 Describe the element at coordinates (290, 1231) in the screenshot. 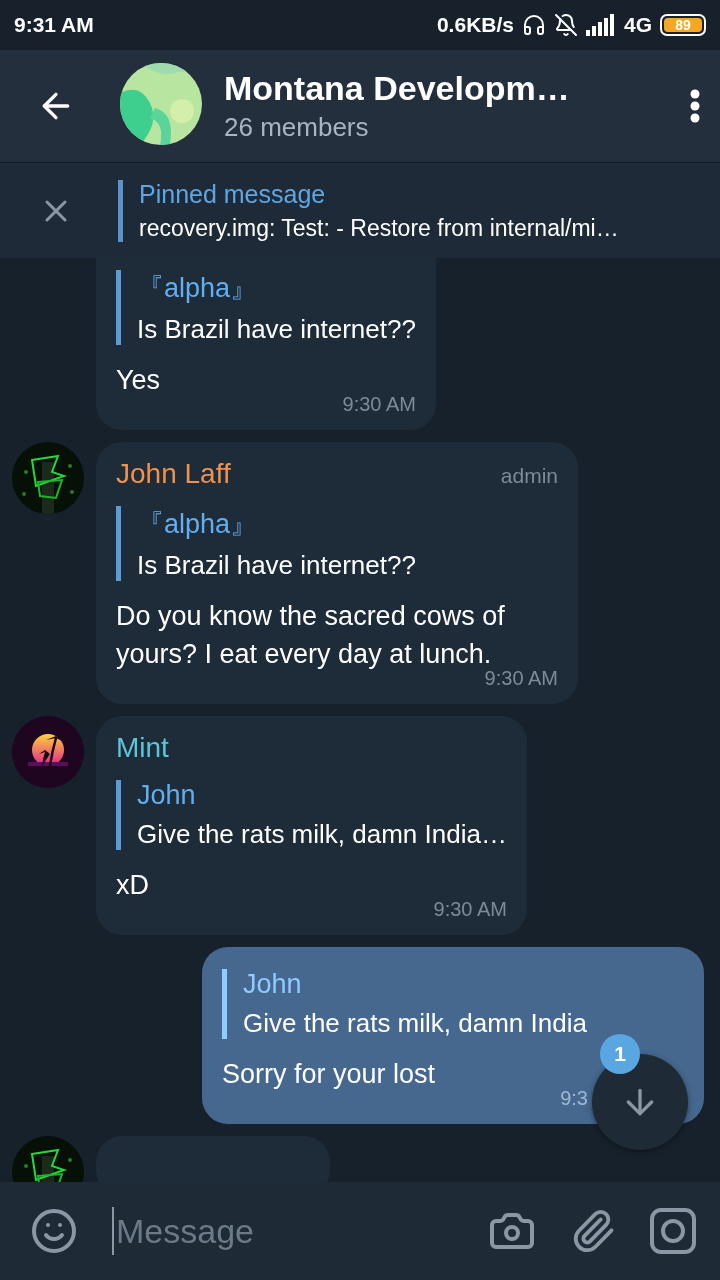

I see `message-field: Message` at that location.